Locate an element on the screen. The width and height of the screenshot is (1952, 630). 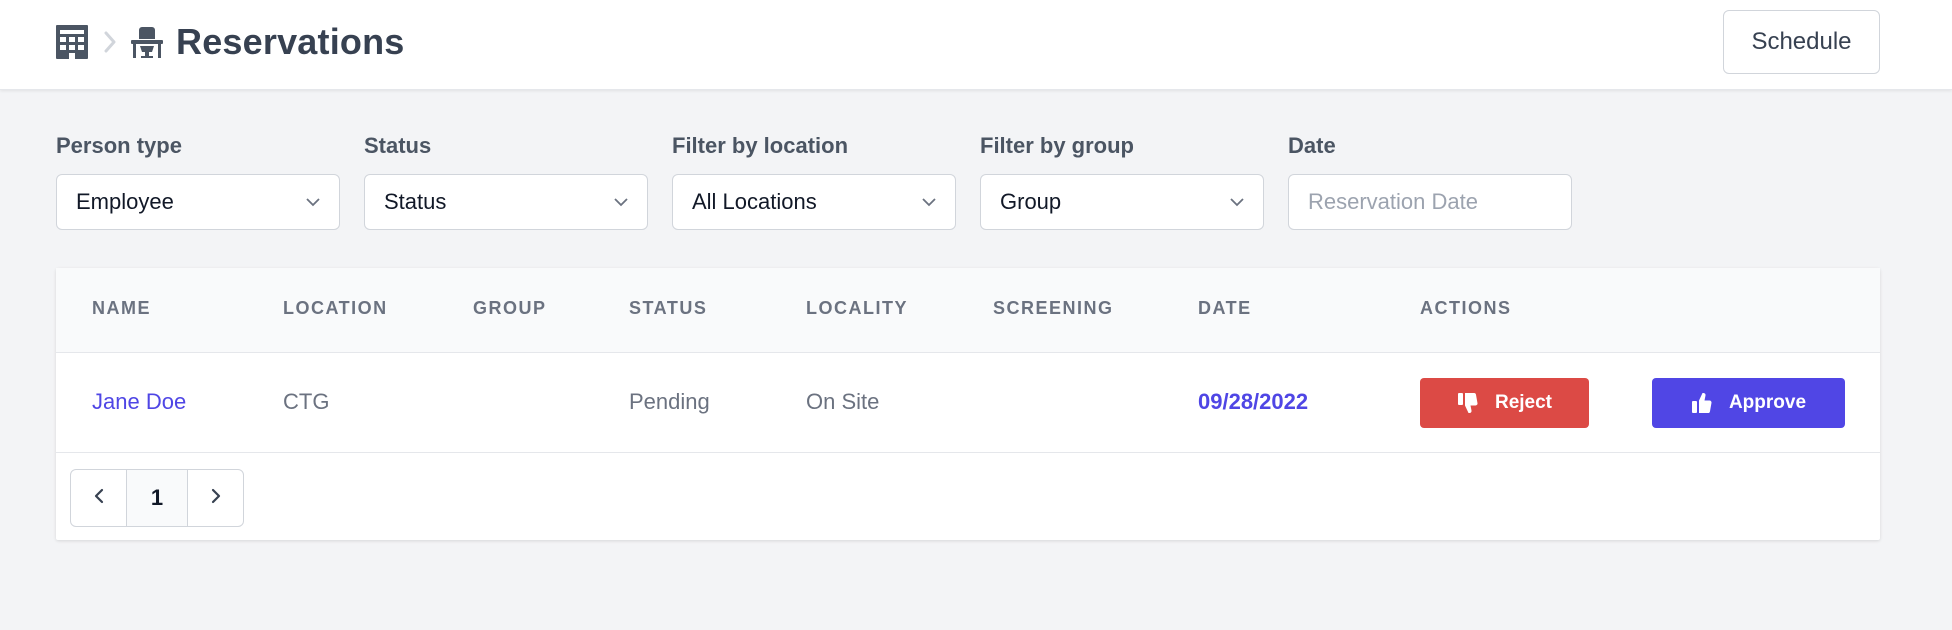
row-status: Pending is located at coordinates (669, 401).